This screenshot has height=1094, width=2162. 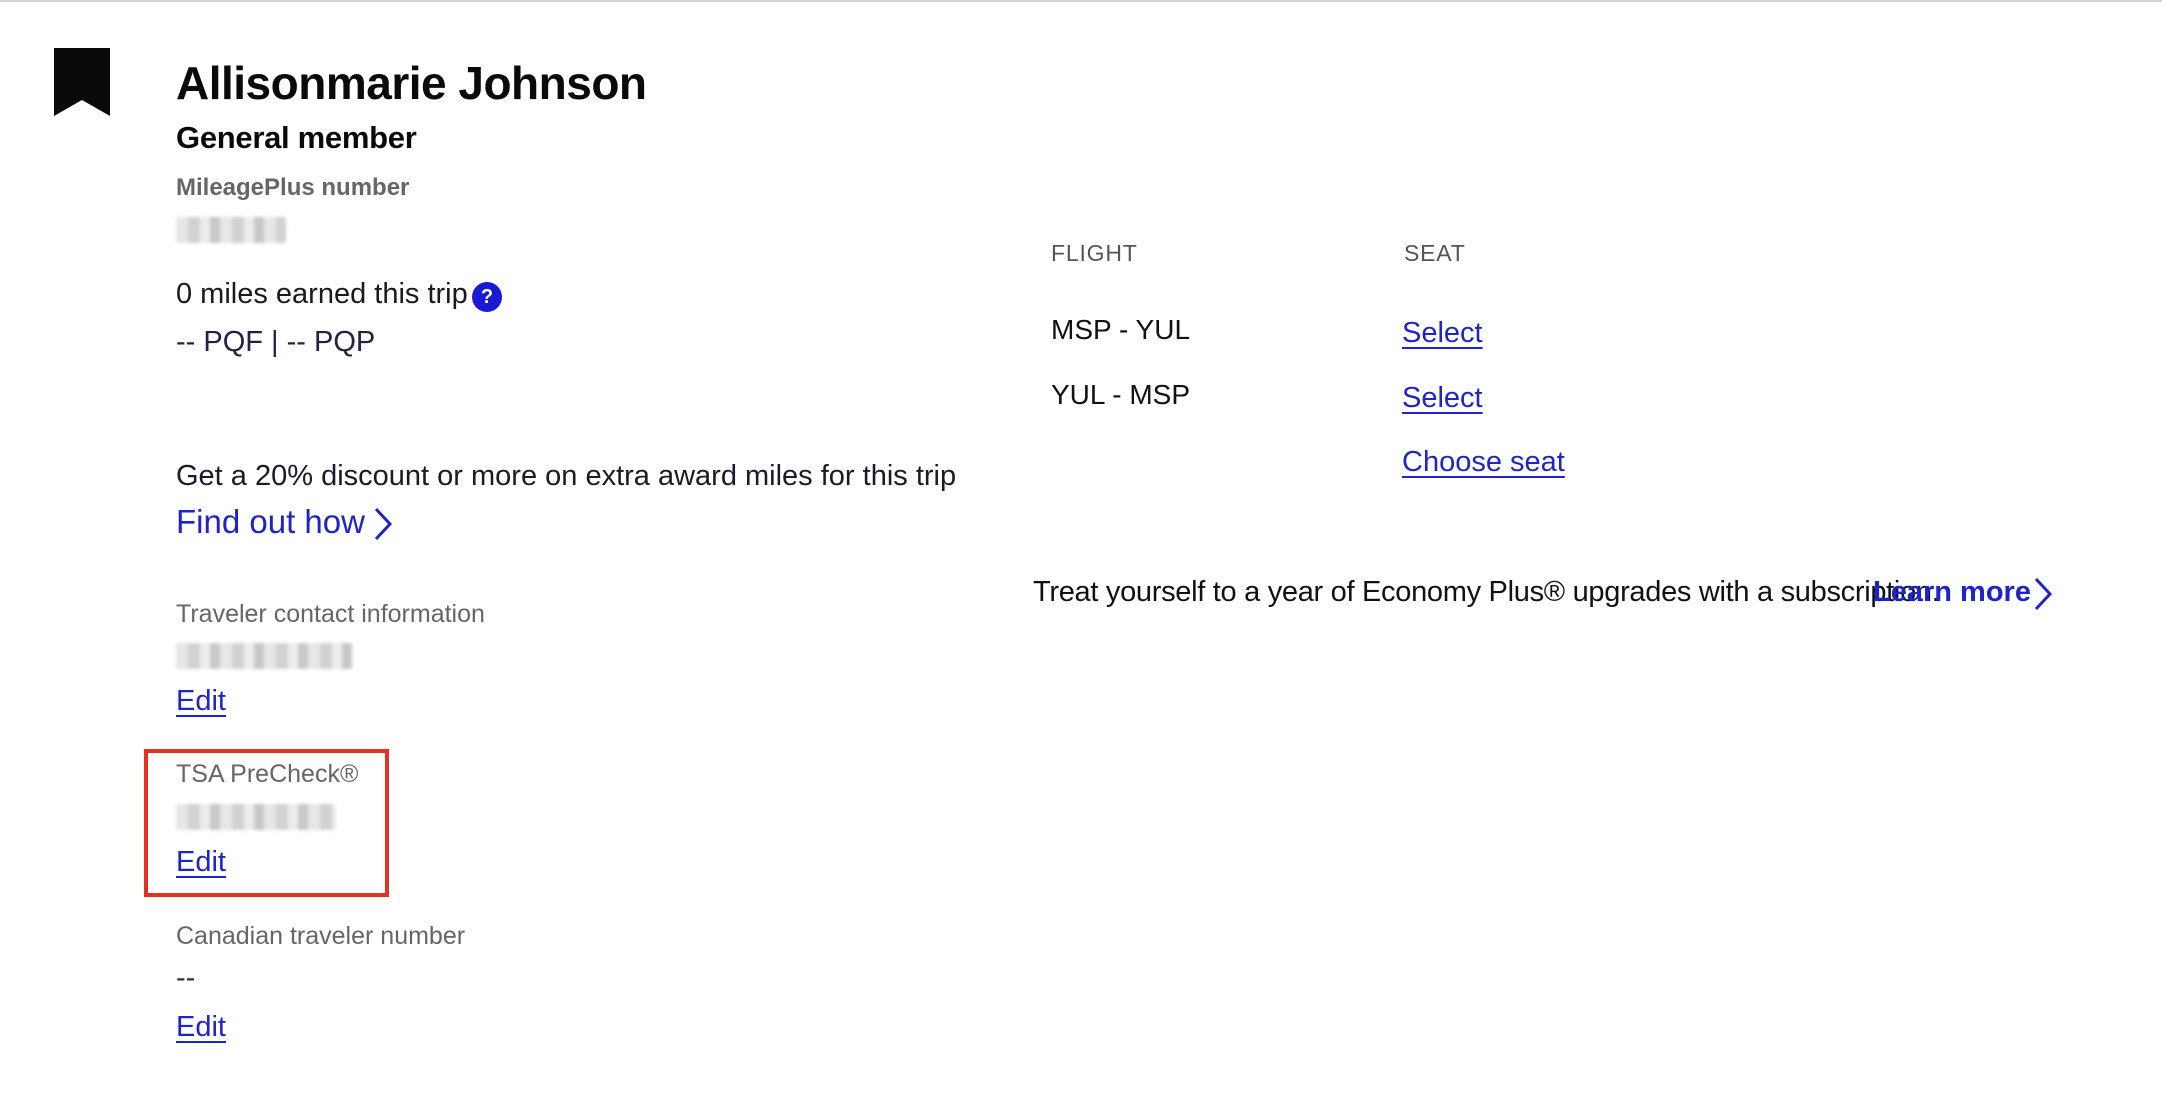 I want to click on flight-route: MSP - YUL, so click(x=1121, y=329).